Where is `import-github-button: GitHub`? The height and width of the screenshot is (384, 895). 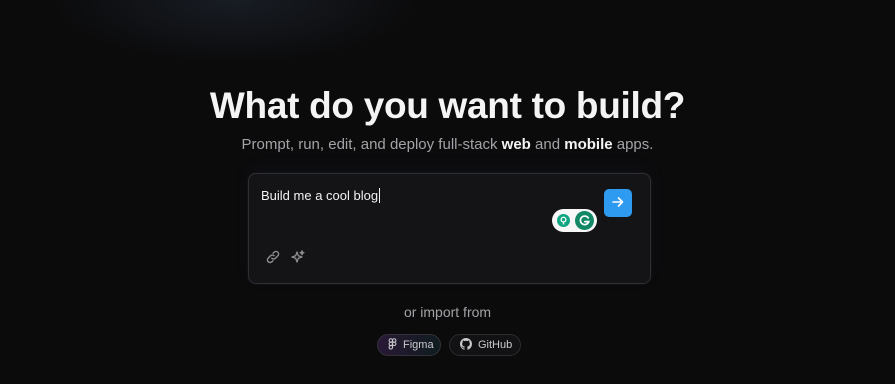
import-github-button: GitHub is located at coordinates (485, 345).